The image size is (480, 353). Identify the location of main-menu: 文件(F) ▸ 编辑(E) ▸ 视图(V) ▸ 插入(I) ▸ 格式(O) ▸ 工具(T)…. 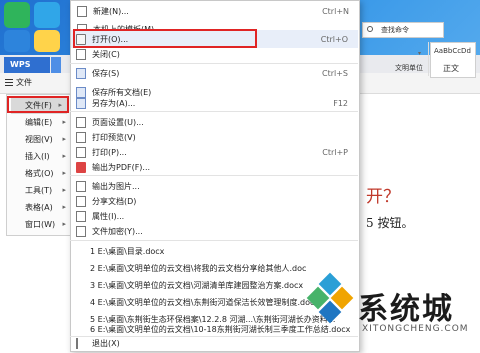
(39, 165).